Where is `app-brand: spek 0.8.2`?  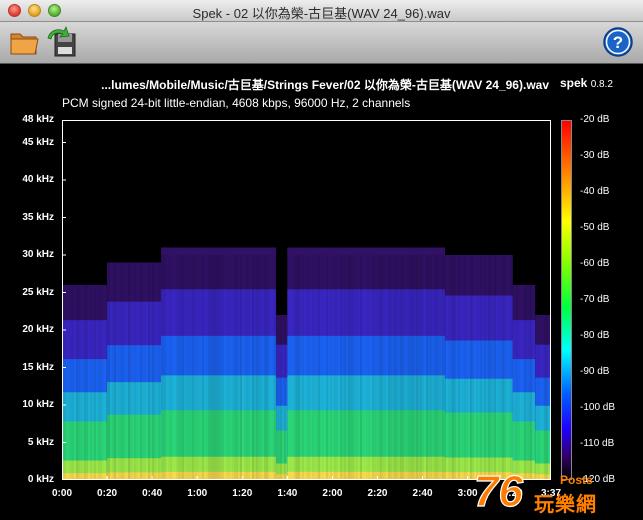
app-brand: spek 0.8.2 is located at coordinates (586, 83).